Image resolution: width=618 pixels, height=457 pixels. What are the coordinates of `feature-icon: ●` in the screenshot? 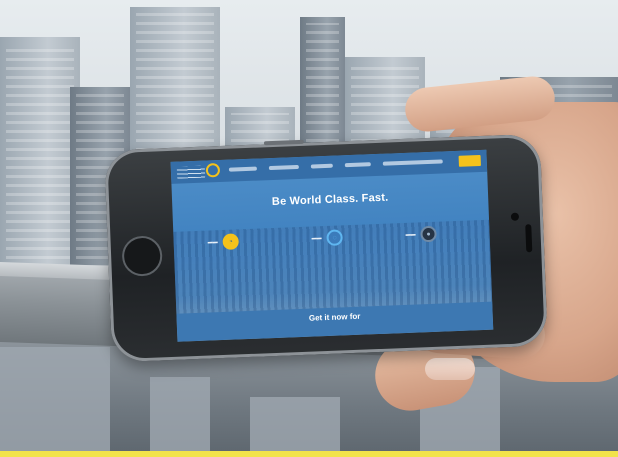 It's located at (428, 234).